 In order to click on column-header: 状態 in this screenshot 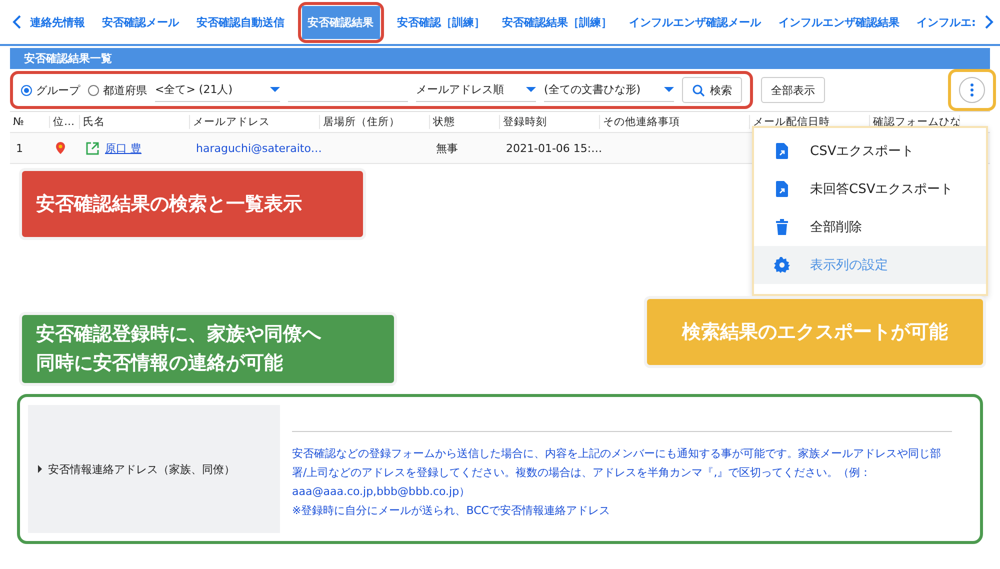, I will do `click(465, 122)`.